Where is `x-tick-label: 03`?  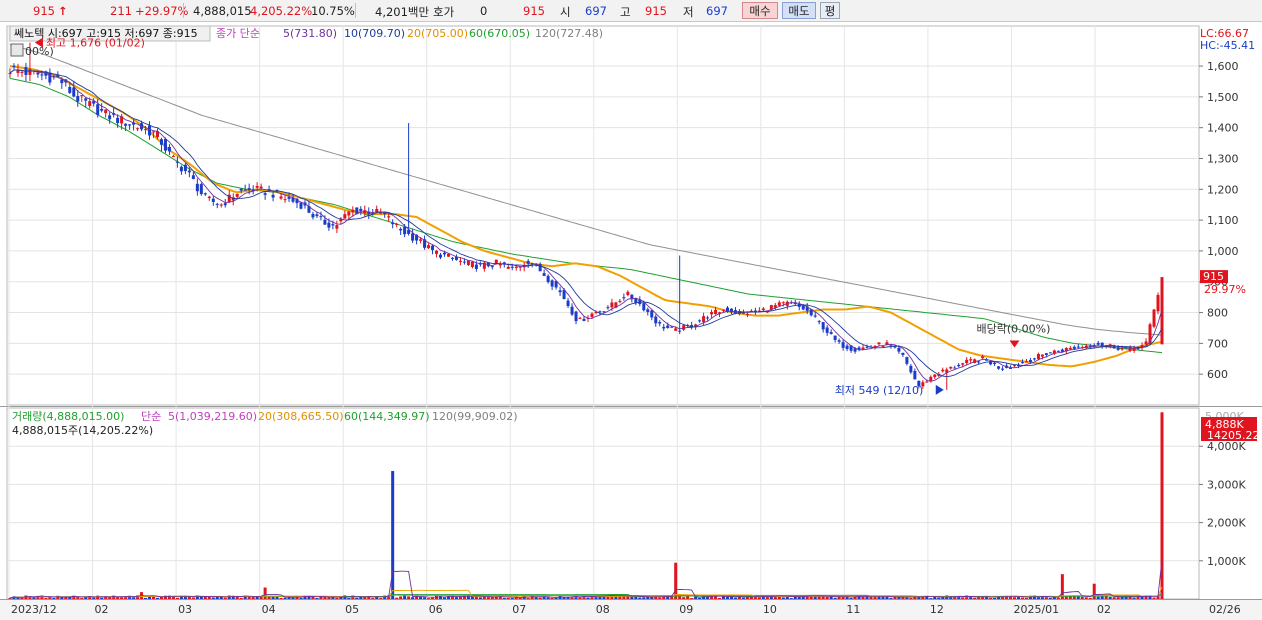
x-tick-label: 03 is located at coordinates (185, 609).